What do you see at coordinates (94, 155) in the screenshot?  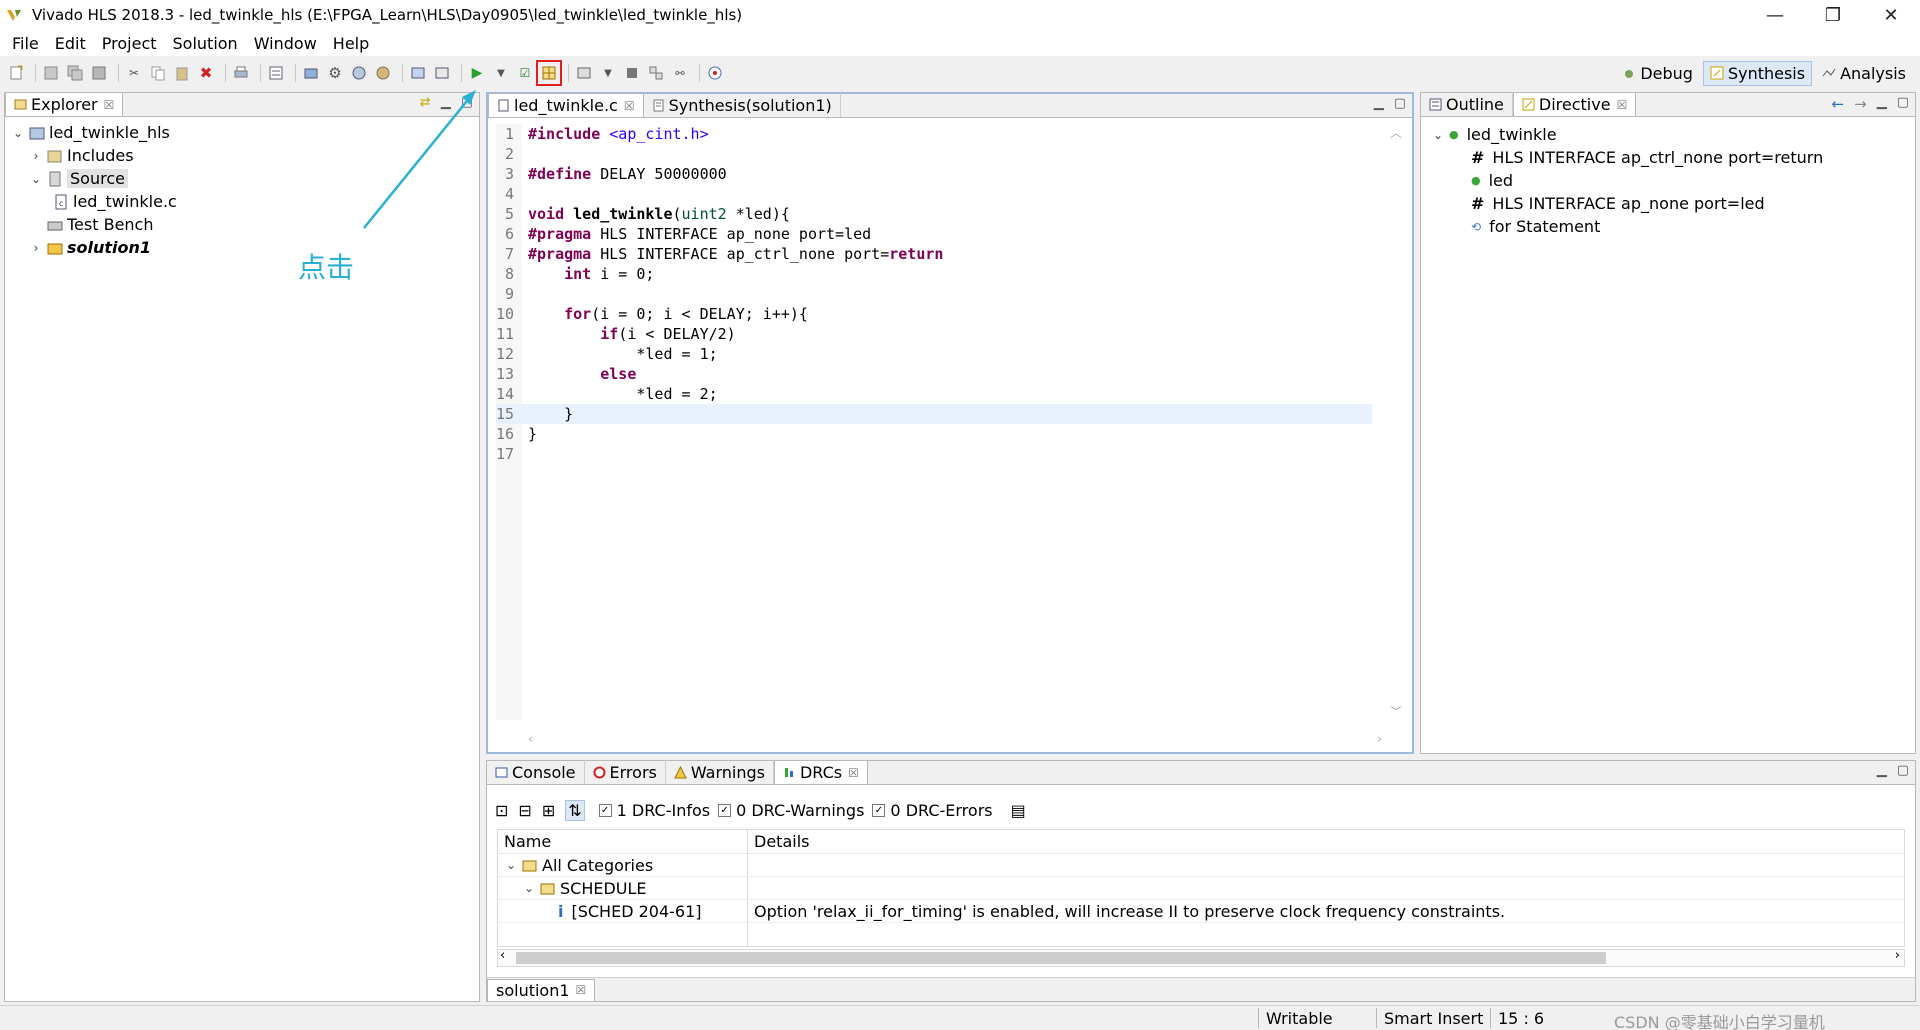 I see `tree-item-includes: › Includes` at bounding box center [94, 155].